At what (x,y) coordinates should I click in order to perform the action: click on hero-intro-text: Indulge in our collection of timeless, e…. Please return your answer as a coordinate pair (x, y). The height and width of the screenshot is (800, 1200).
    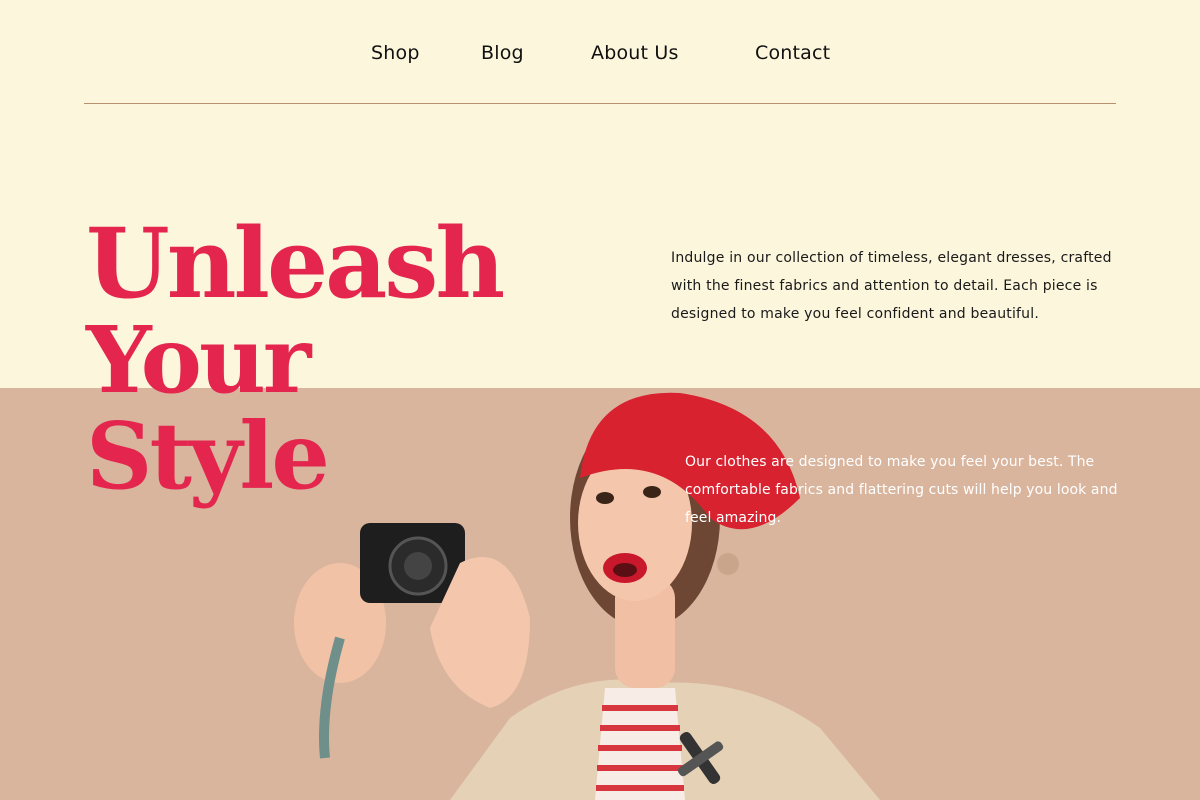
    Looking at the image, I should click on (891, 286).